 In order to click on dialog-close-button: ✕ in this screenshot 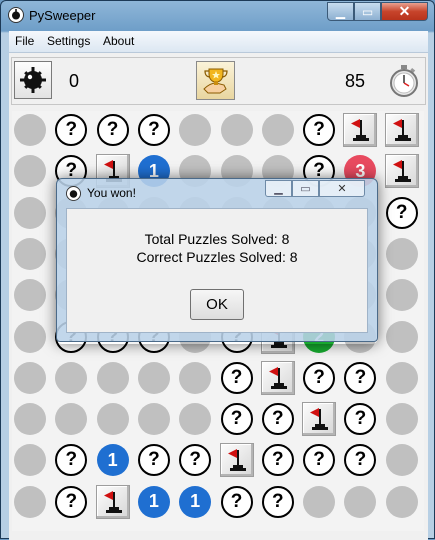, I will do `click(342, 188)`.